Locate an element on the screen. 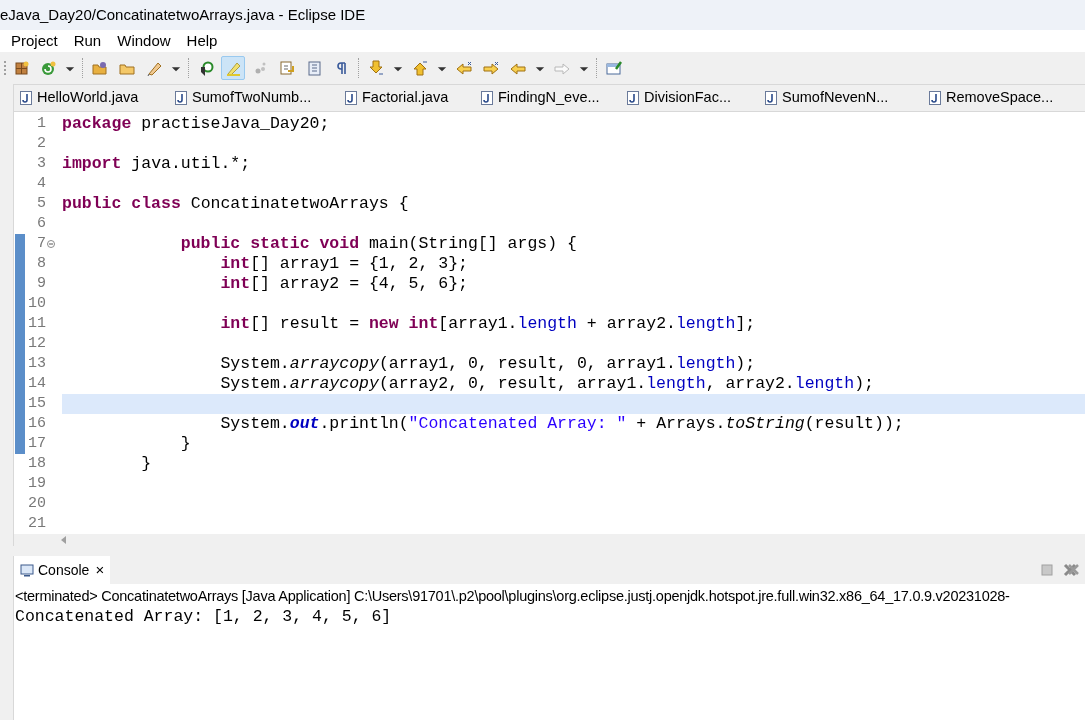 The width and height of the screenshot is (1085, 720). line-number: 11 is located at coordinates (37, 323).